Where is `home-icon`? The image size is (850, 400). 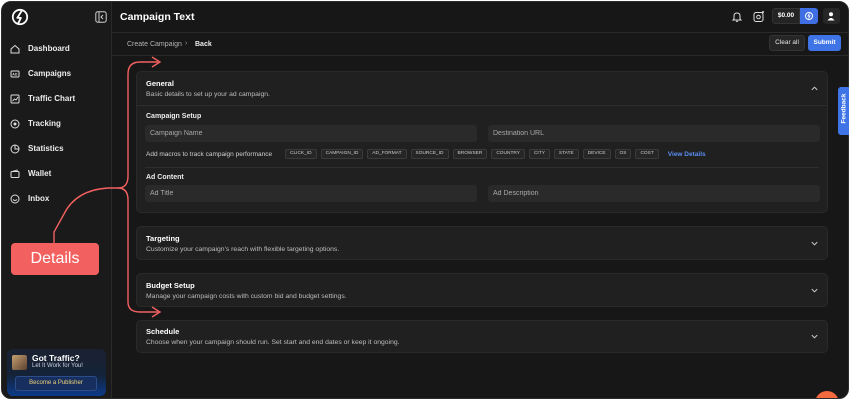 home-icon is located at coordinates (15, 48).